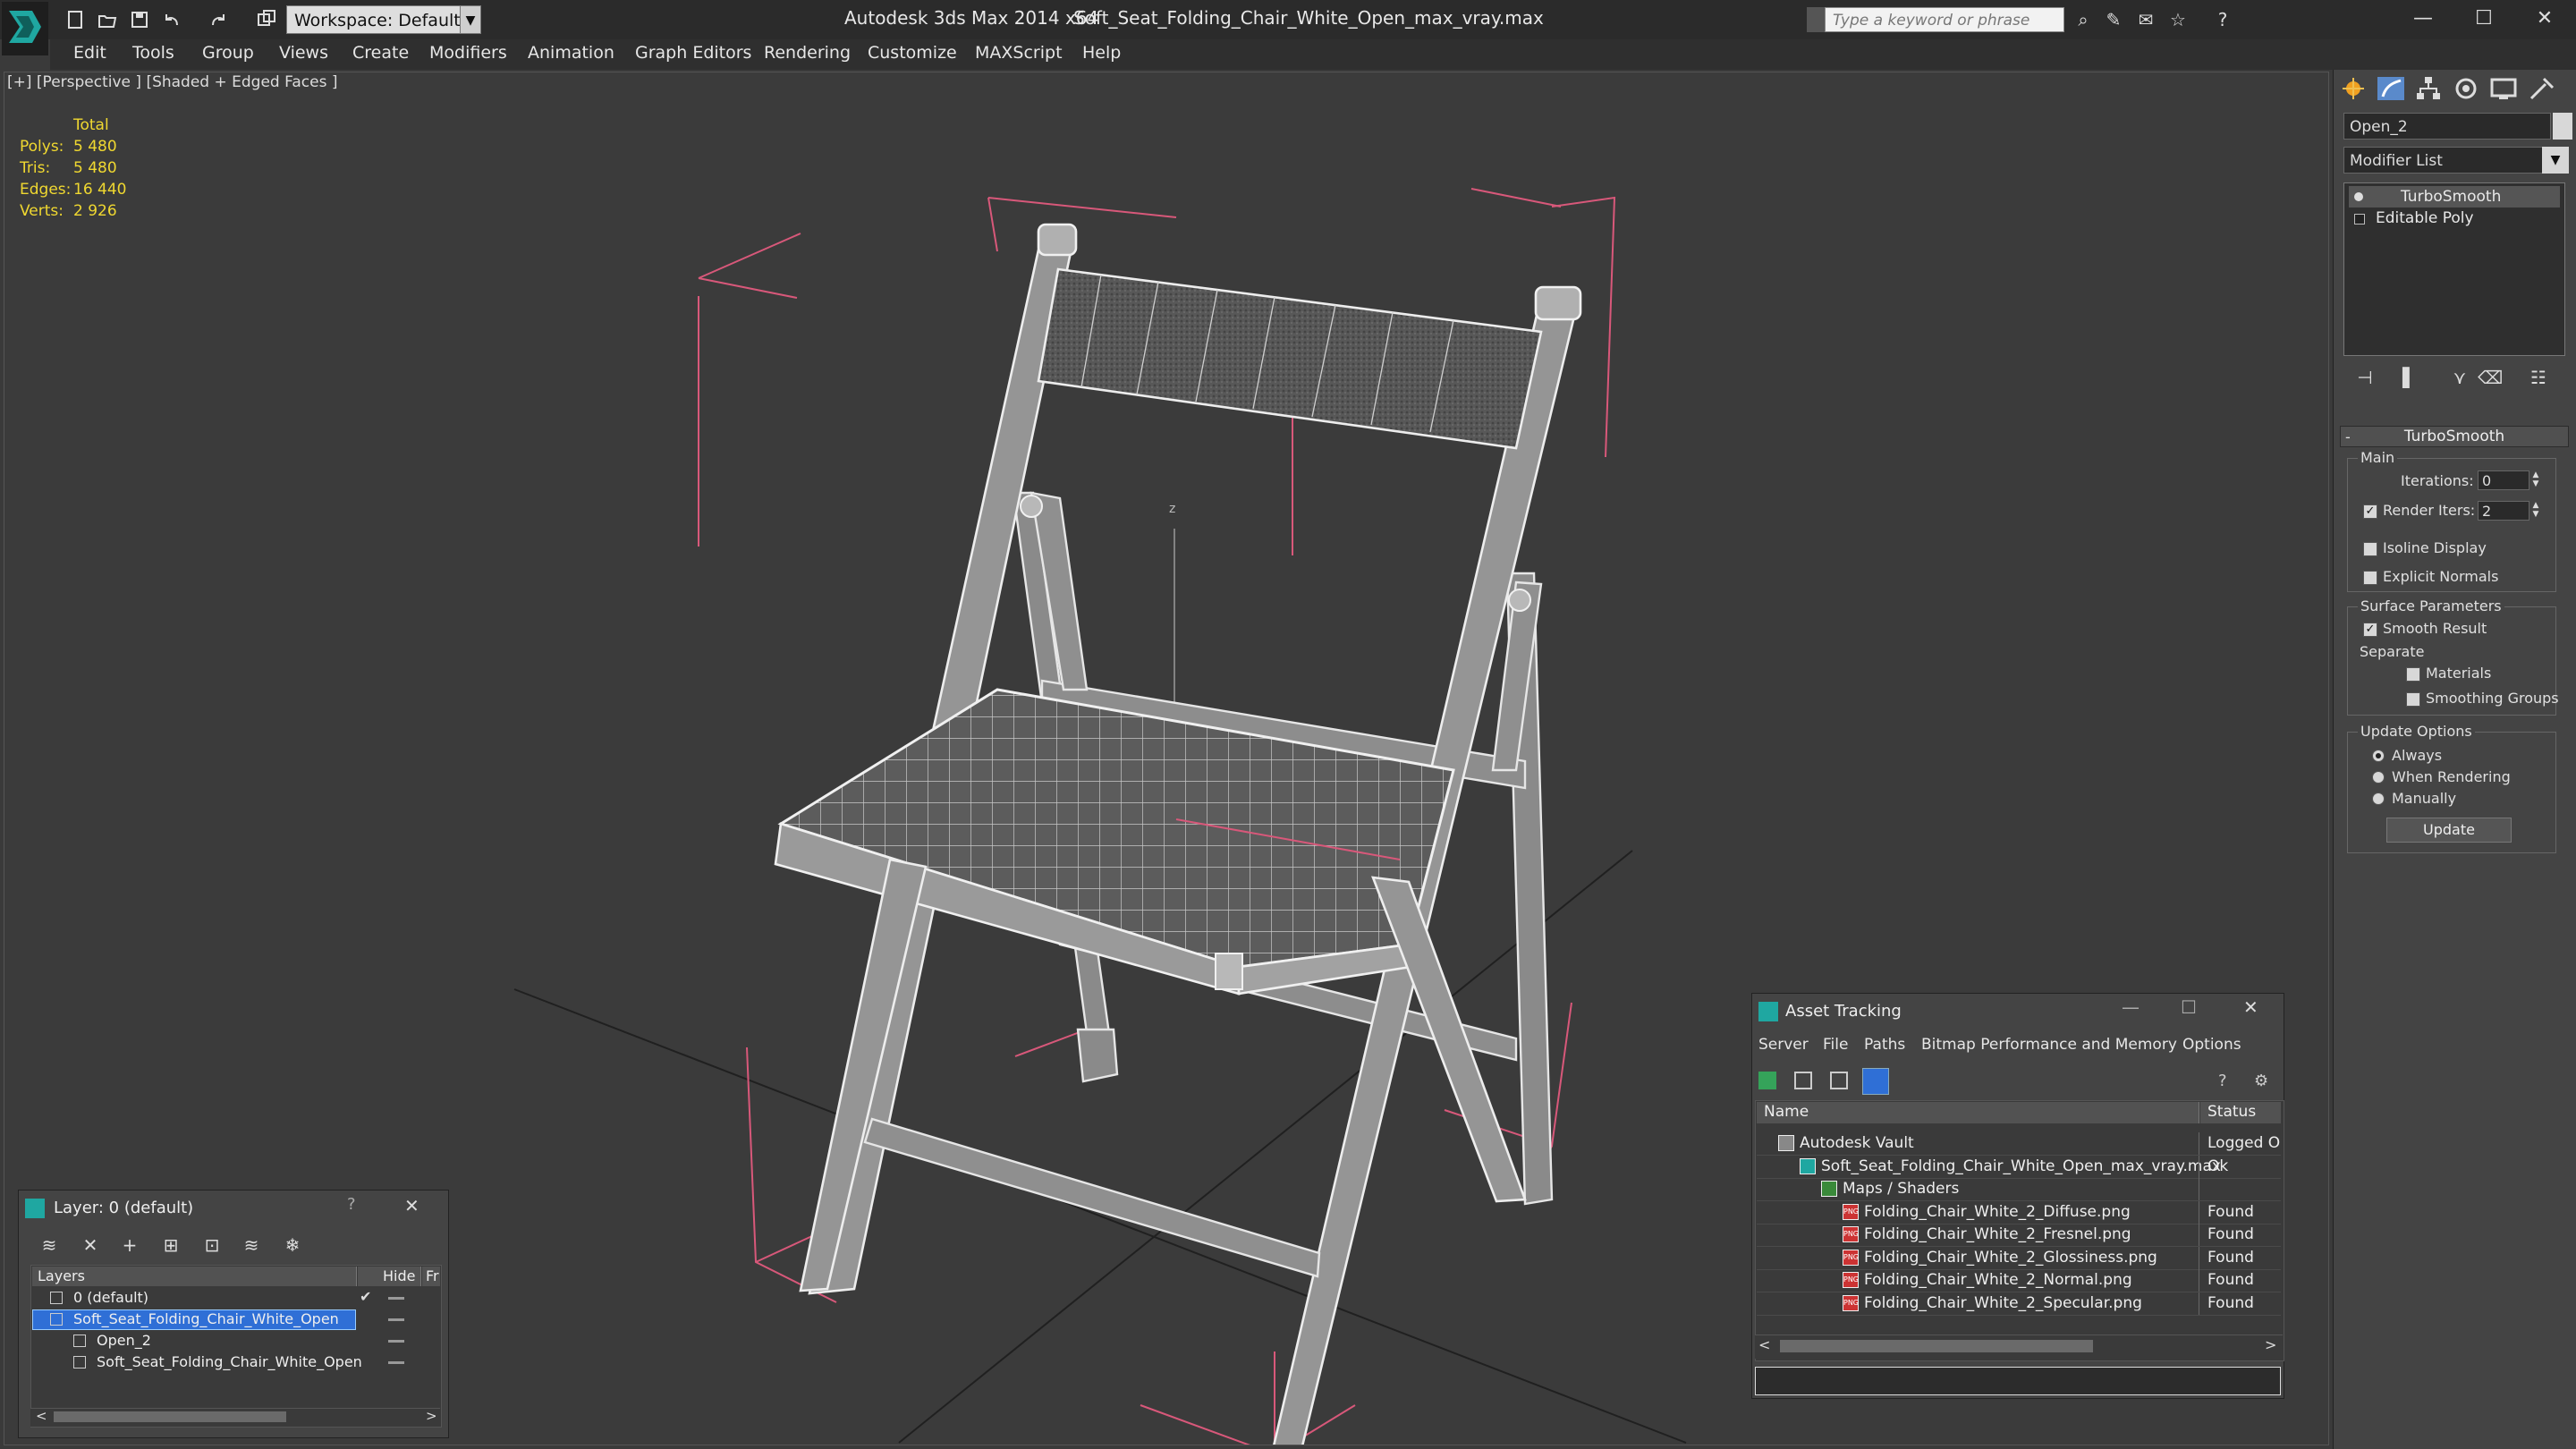  I want to click on menu-group: Group, so click(228, 53).